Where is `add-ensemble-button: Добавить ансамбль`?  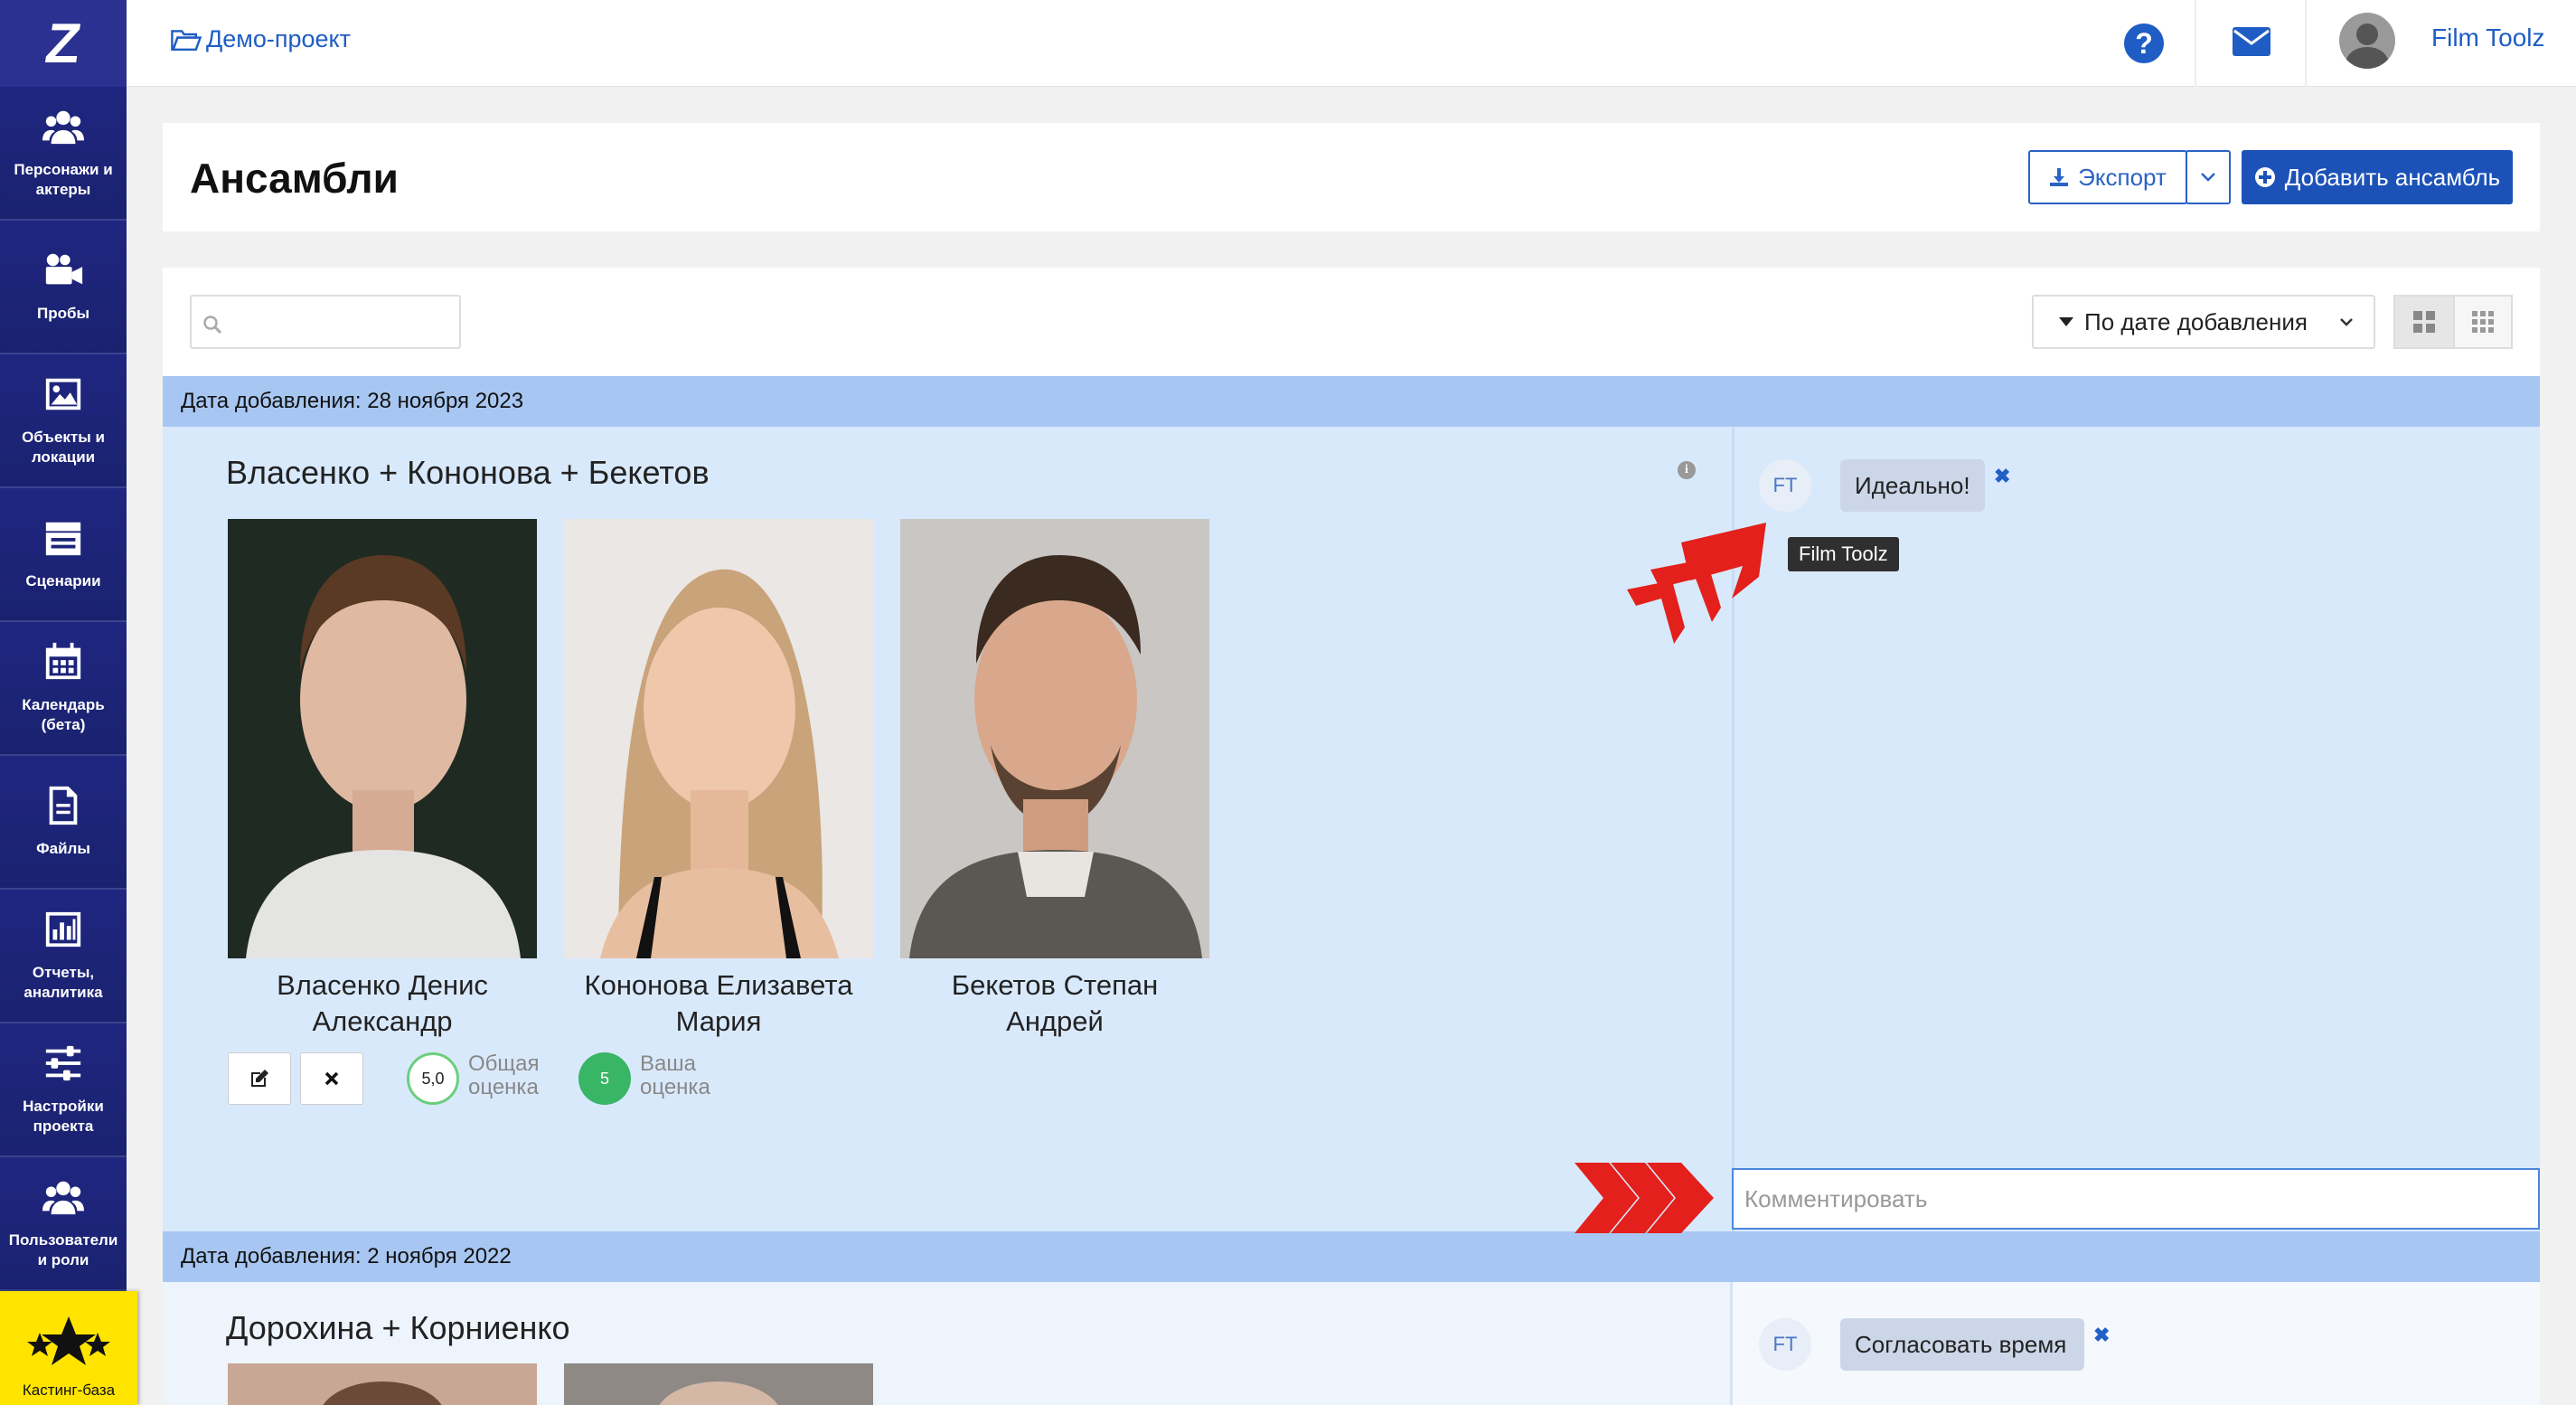
add-ensemble-button: Добавить ансамбль is located at coordinates (2377, 177).